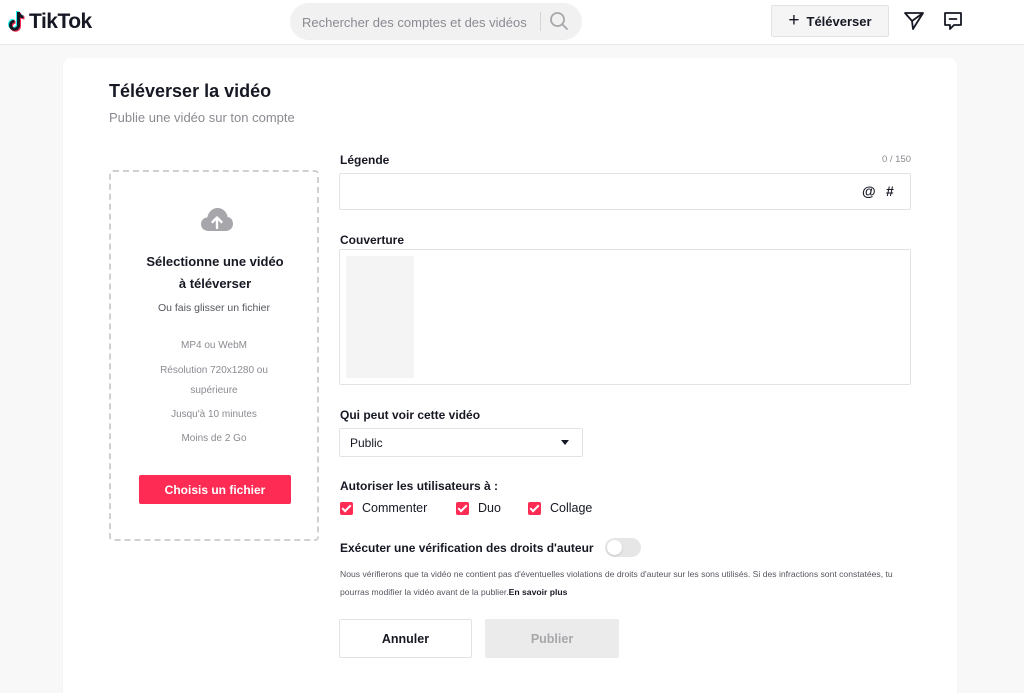 This screenshot has height=693, width=1024. What do you see at coordinates (953, 21) in the screenshot?
I see `messages-icon` at bounding box center [953, 21].